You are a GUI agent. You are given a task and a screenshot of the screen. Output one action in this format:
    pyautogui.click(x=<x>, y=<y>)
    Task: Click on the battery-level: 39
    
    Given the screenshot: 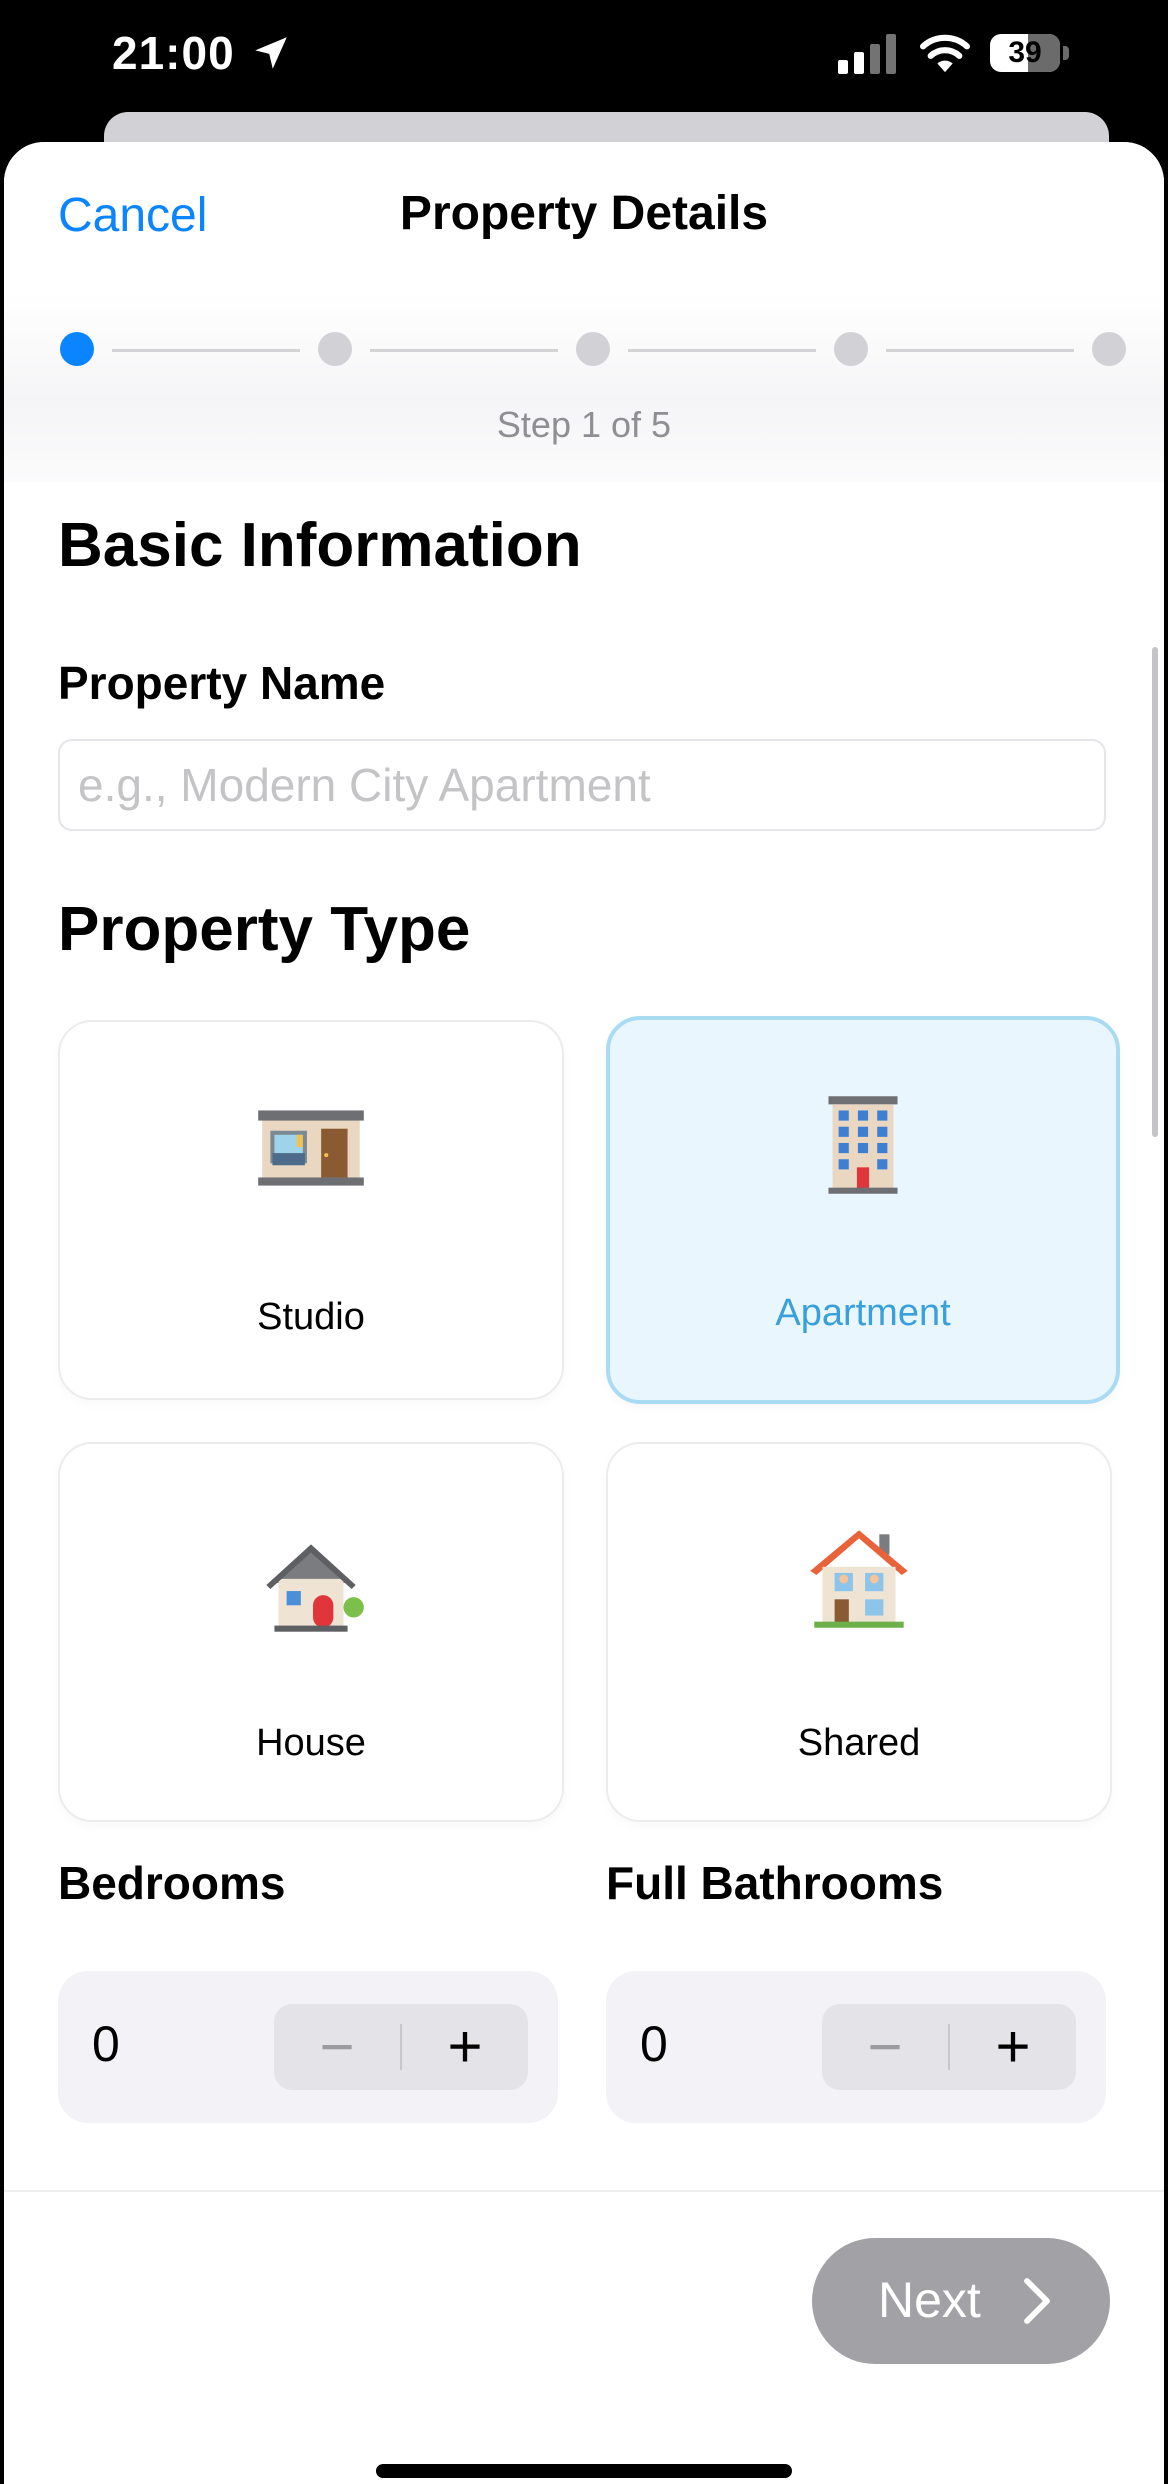 What is the action you would take?
    pyautogui.click(x=1025, y=52)
    